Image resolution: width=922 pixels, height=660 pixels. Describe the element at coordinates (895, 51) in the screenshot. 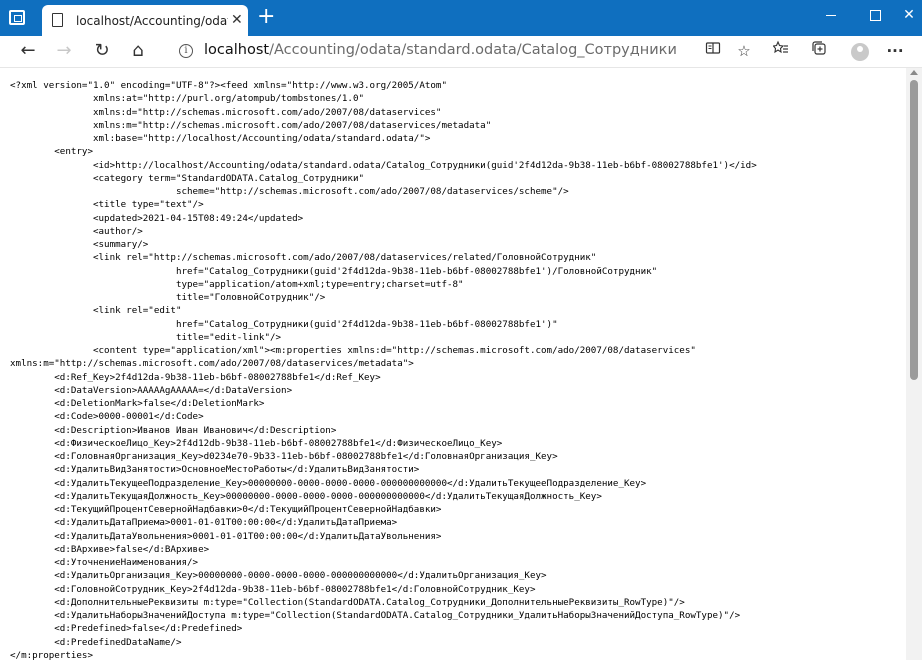

I see `more-options-button: ···` at that location.